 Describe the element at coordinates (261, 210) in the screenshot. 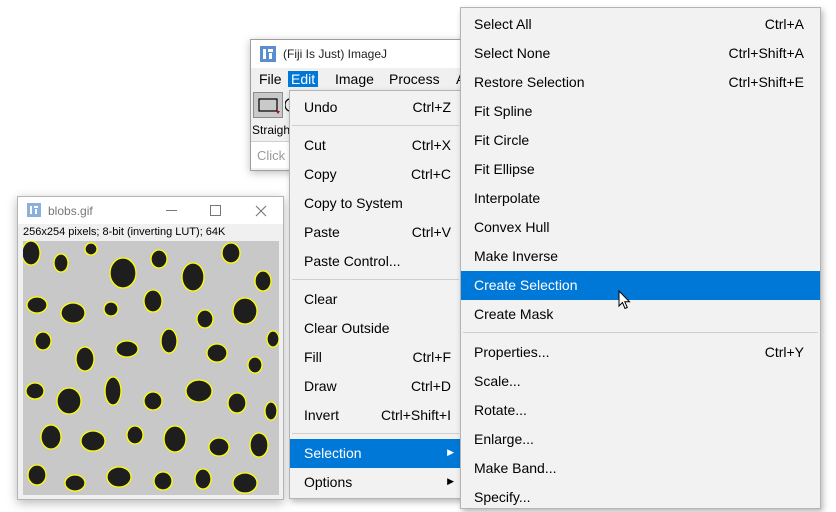

I see `close-button` at that location.